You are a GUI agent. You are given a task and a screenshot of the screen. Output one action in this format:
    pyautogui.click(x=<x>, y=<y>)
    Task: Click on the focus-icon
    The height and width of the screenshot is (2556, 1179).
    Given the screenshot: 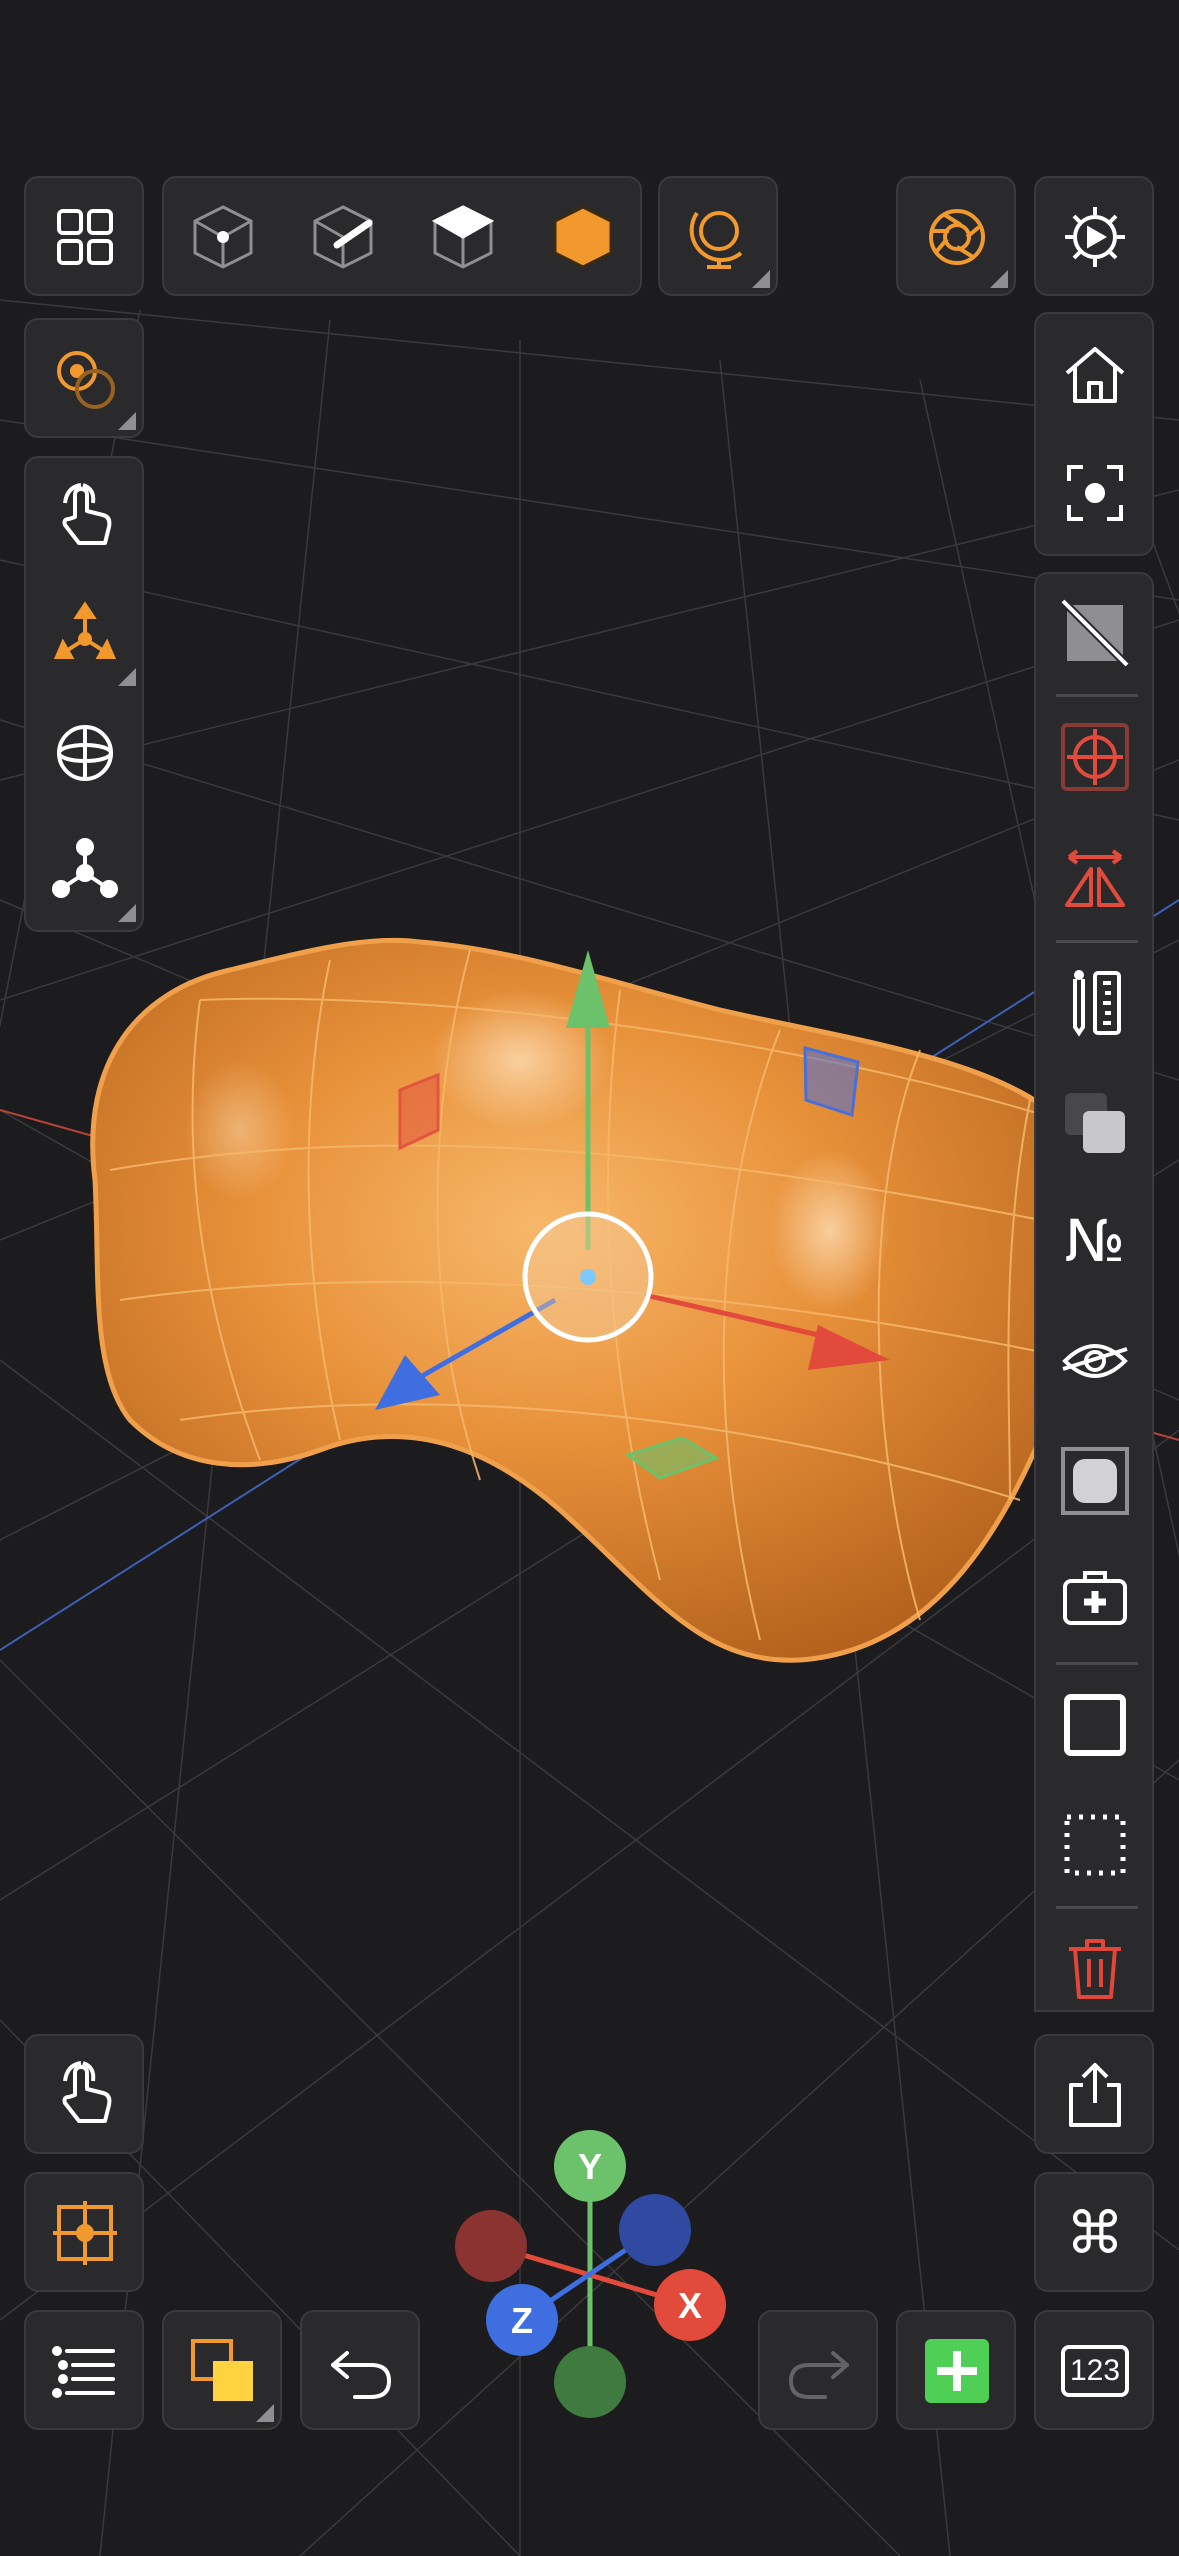 What is the action you would take?
    pyautogui.click(x=1095, y=493)
    